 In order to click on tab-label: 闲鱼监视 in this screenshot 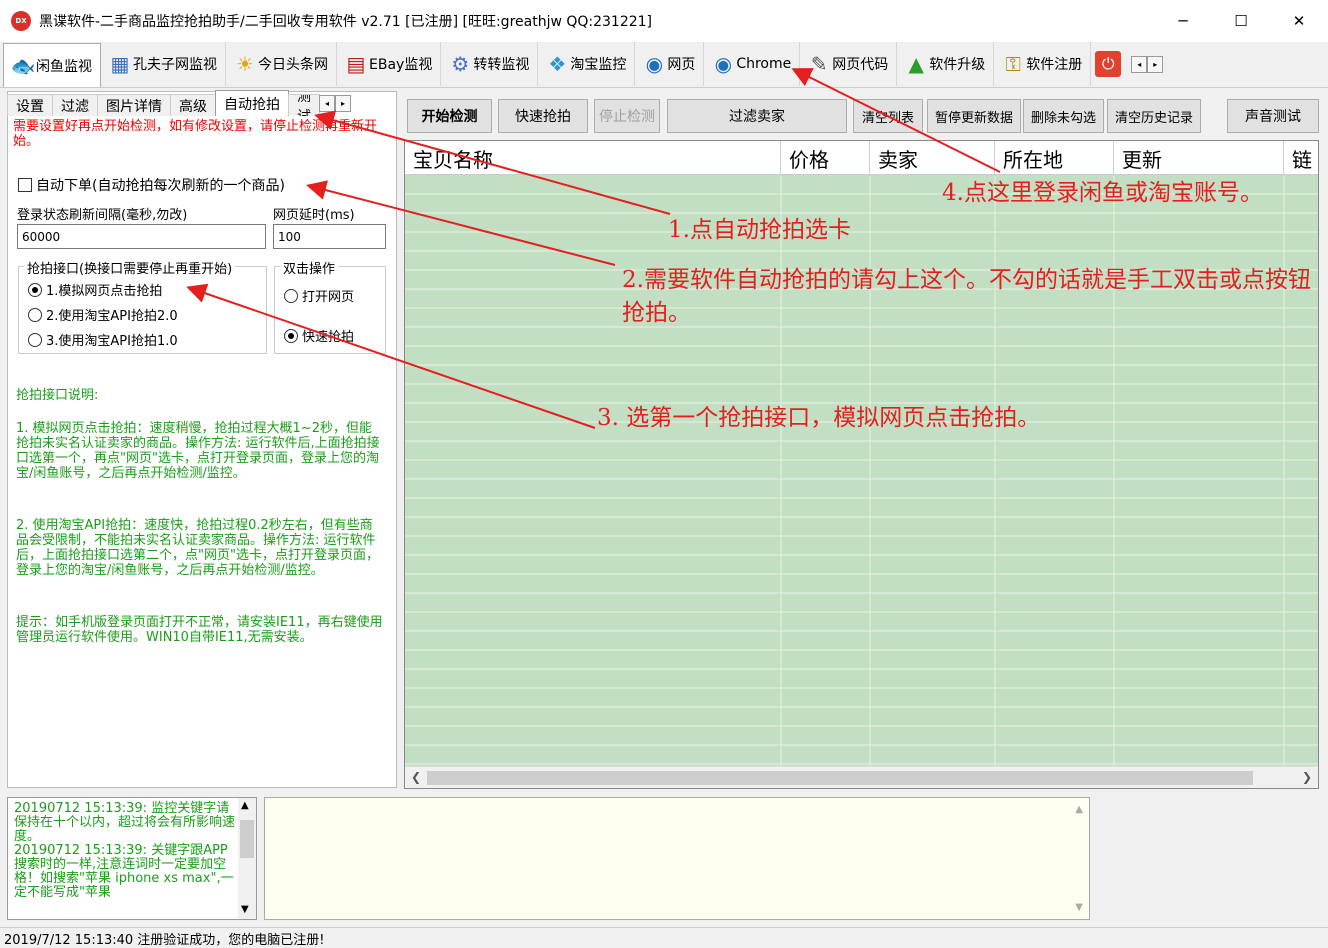, I will do `click(64, 66)`.